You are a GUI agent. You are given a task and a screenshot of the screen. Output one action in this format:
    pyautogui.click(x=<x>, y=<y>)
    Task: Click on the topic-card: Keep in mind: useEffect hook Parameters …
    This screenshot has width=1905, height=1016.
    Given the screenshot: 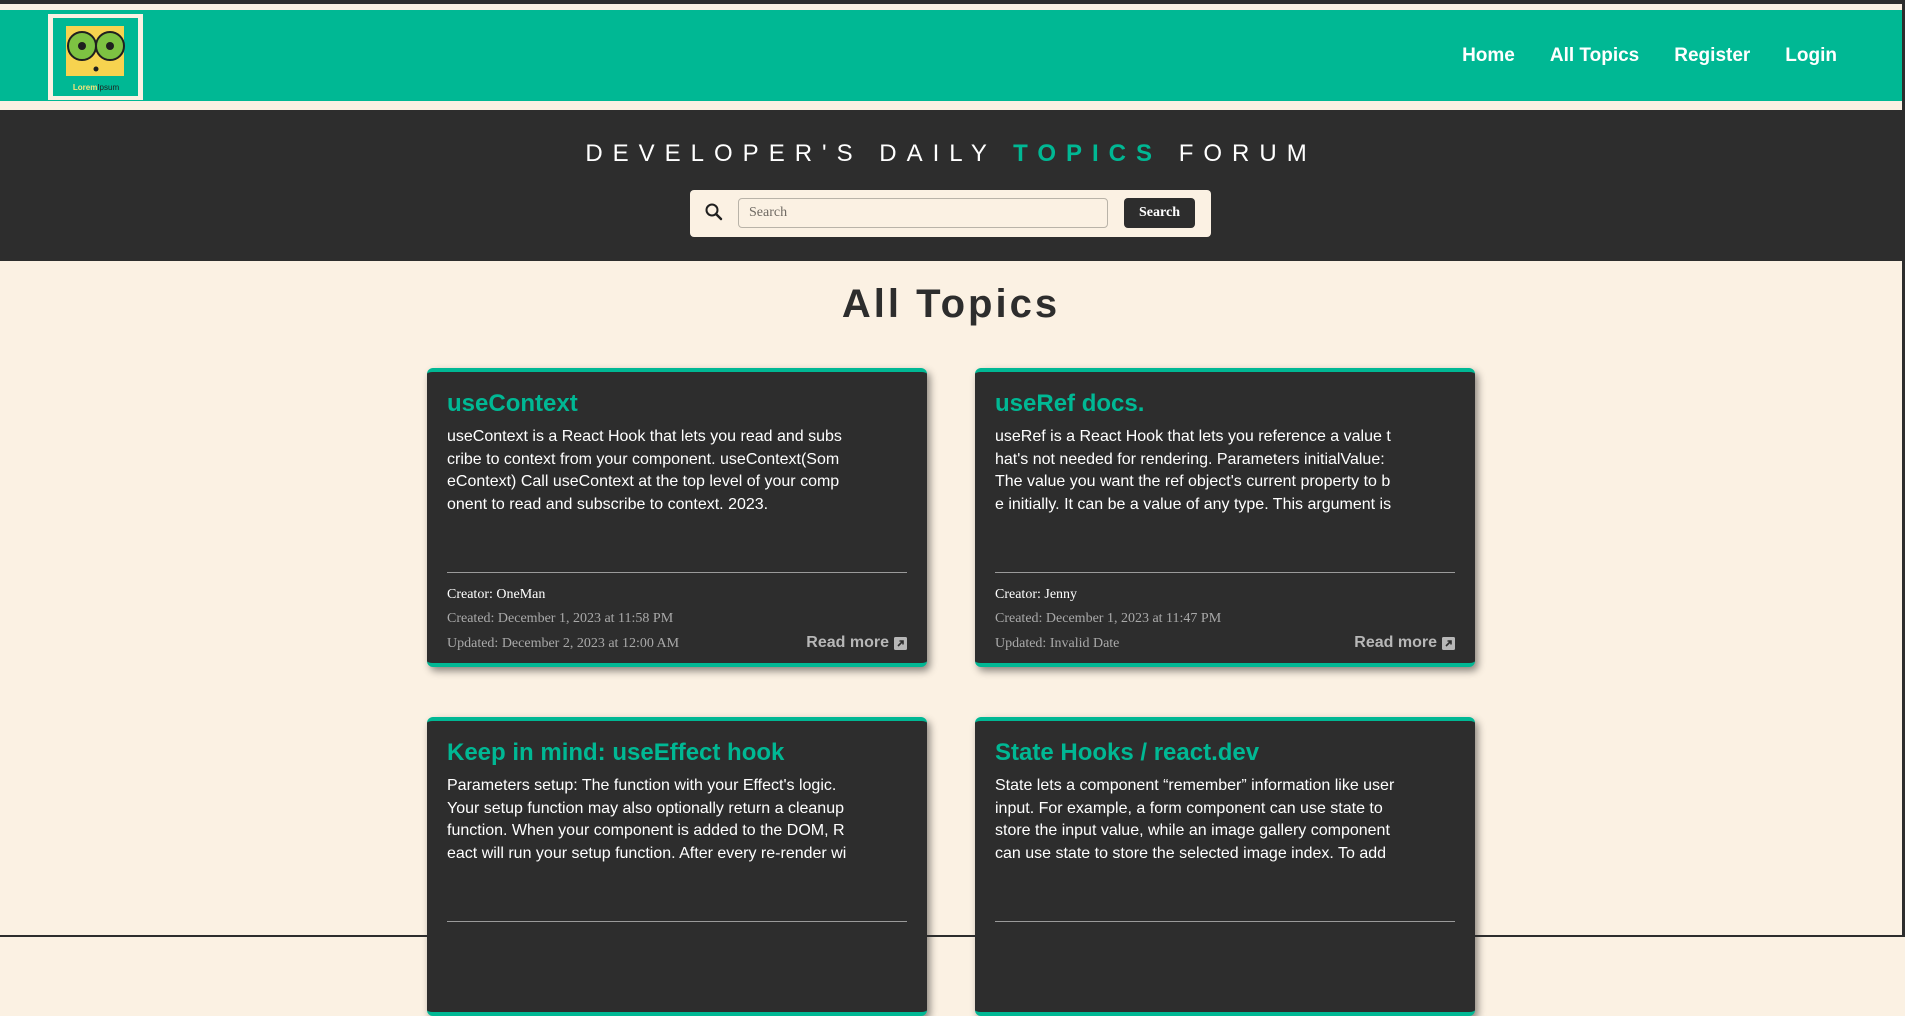 What is the action you would take?
    pyautogui.click(x=677, y=866)
    